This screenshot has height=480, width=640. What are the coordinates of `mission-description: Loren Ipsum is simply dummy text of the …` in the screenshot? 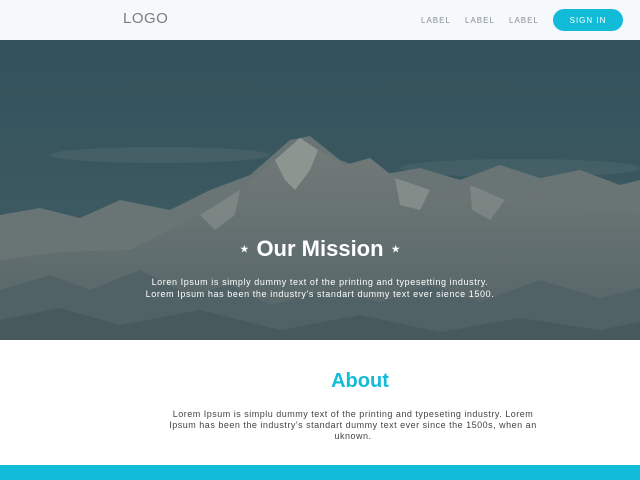 It's located at (320, 288).